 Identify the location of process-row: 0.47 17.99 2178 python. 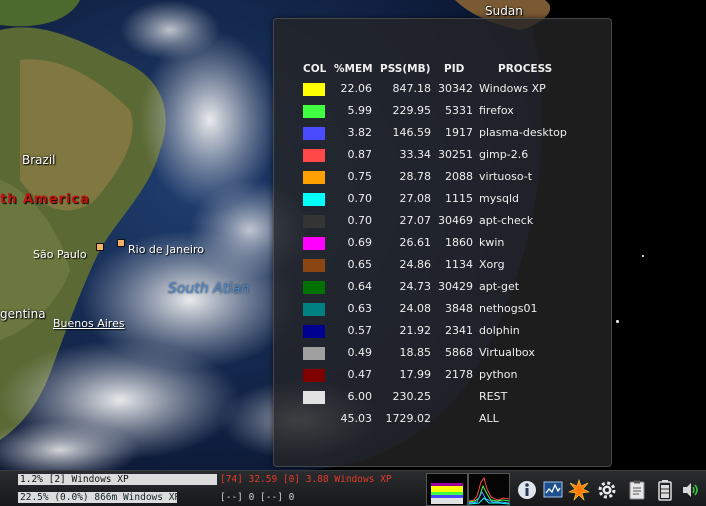
(442, 375).